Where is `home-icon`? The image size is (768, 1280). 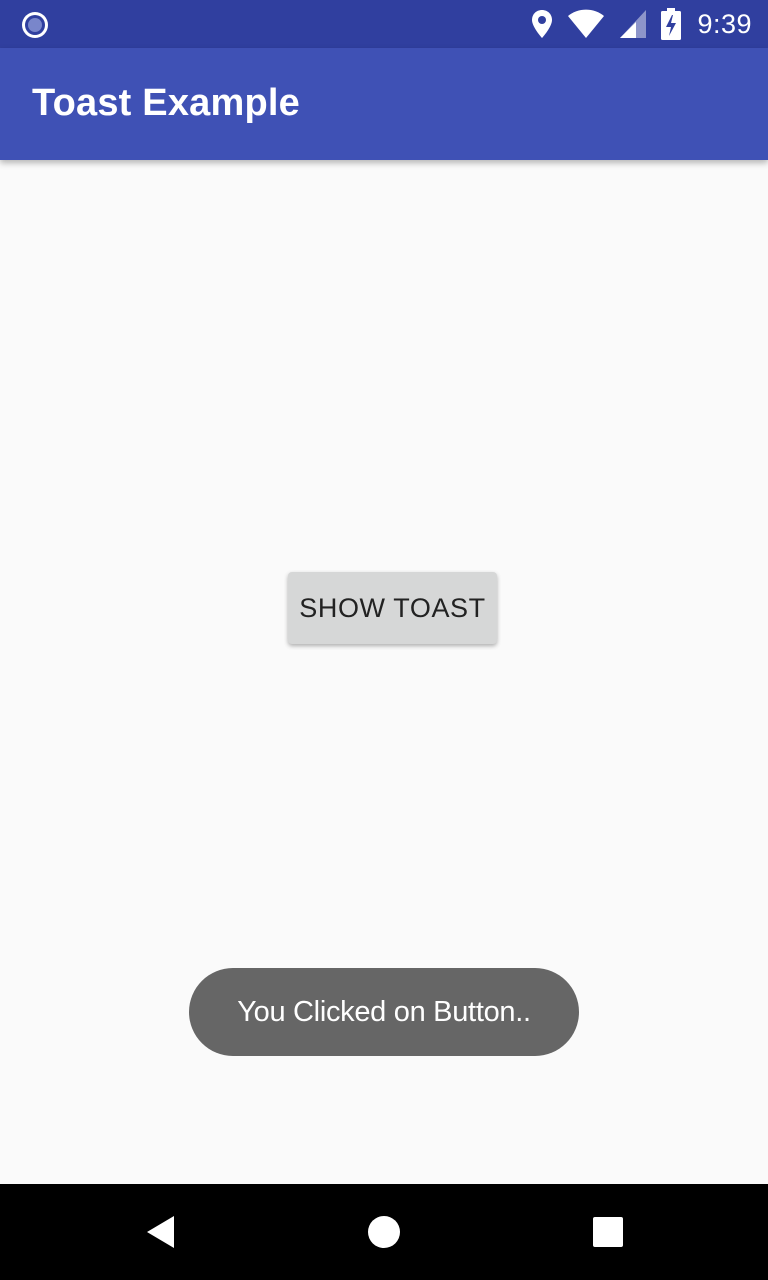 home-icon is located at coordinates (384, 1232).